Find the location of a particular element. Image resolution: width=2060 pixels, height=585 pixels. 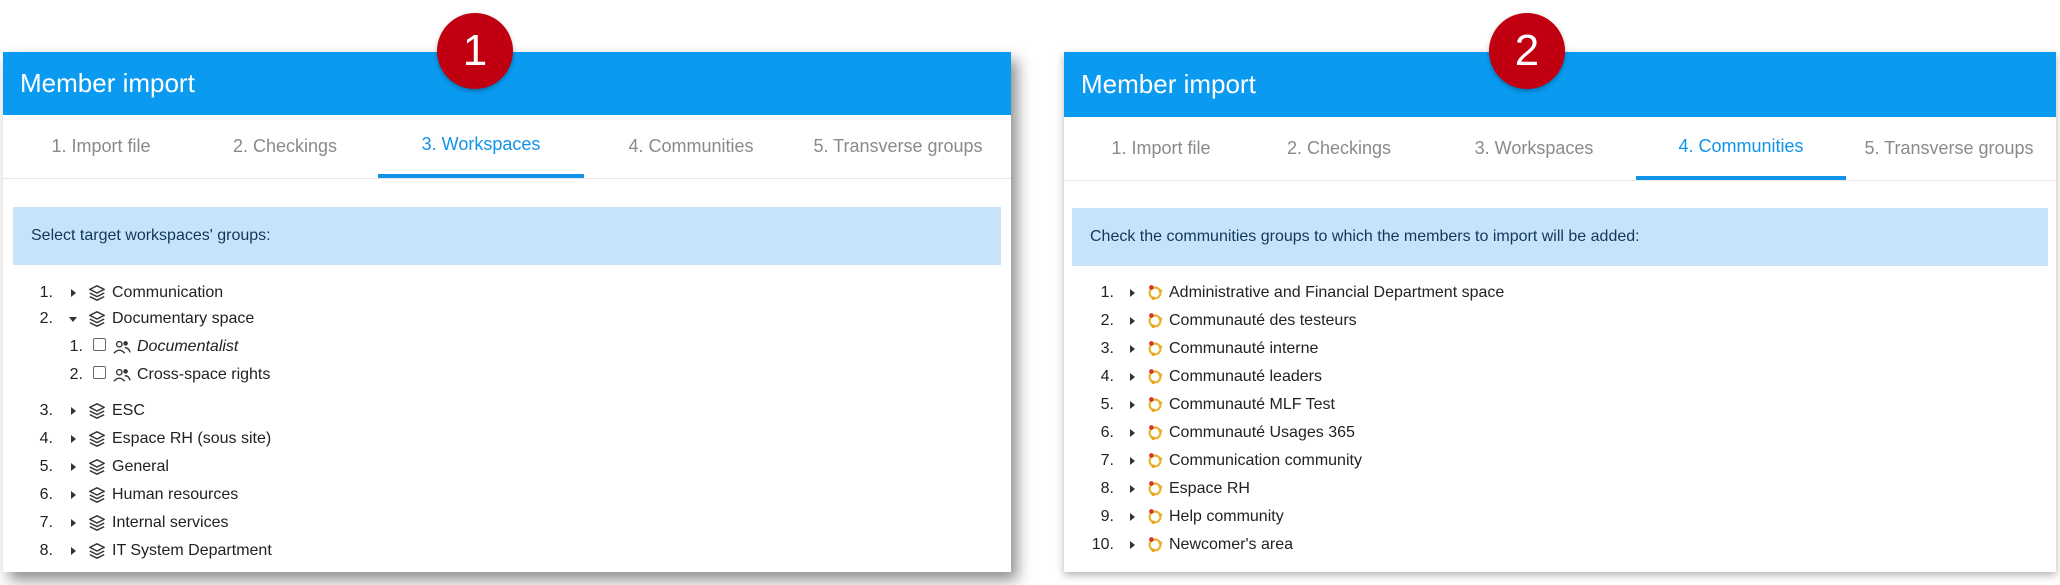

tree-item-label: Communication community is located at coordinates (1265, 460).